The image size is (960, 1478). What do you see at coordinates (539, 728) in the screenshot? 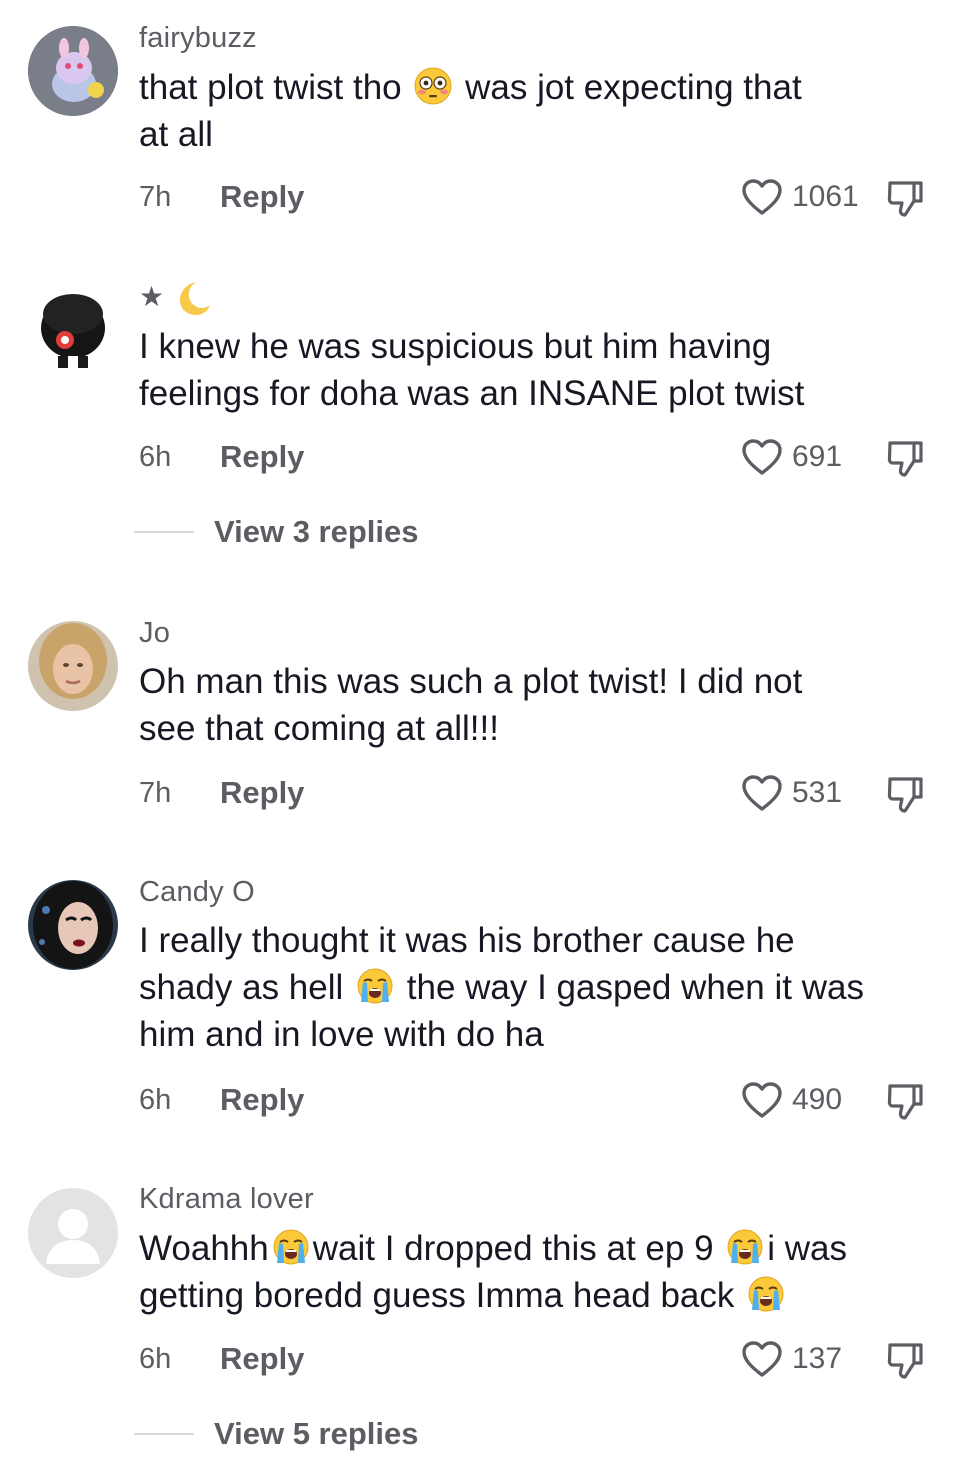
I see `comment-text-line: see that coming at all!!!` at bounding box center [539, 728].